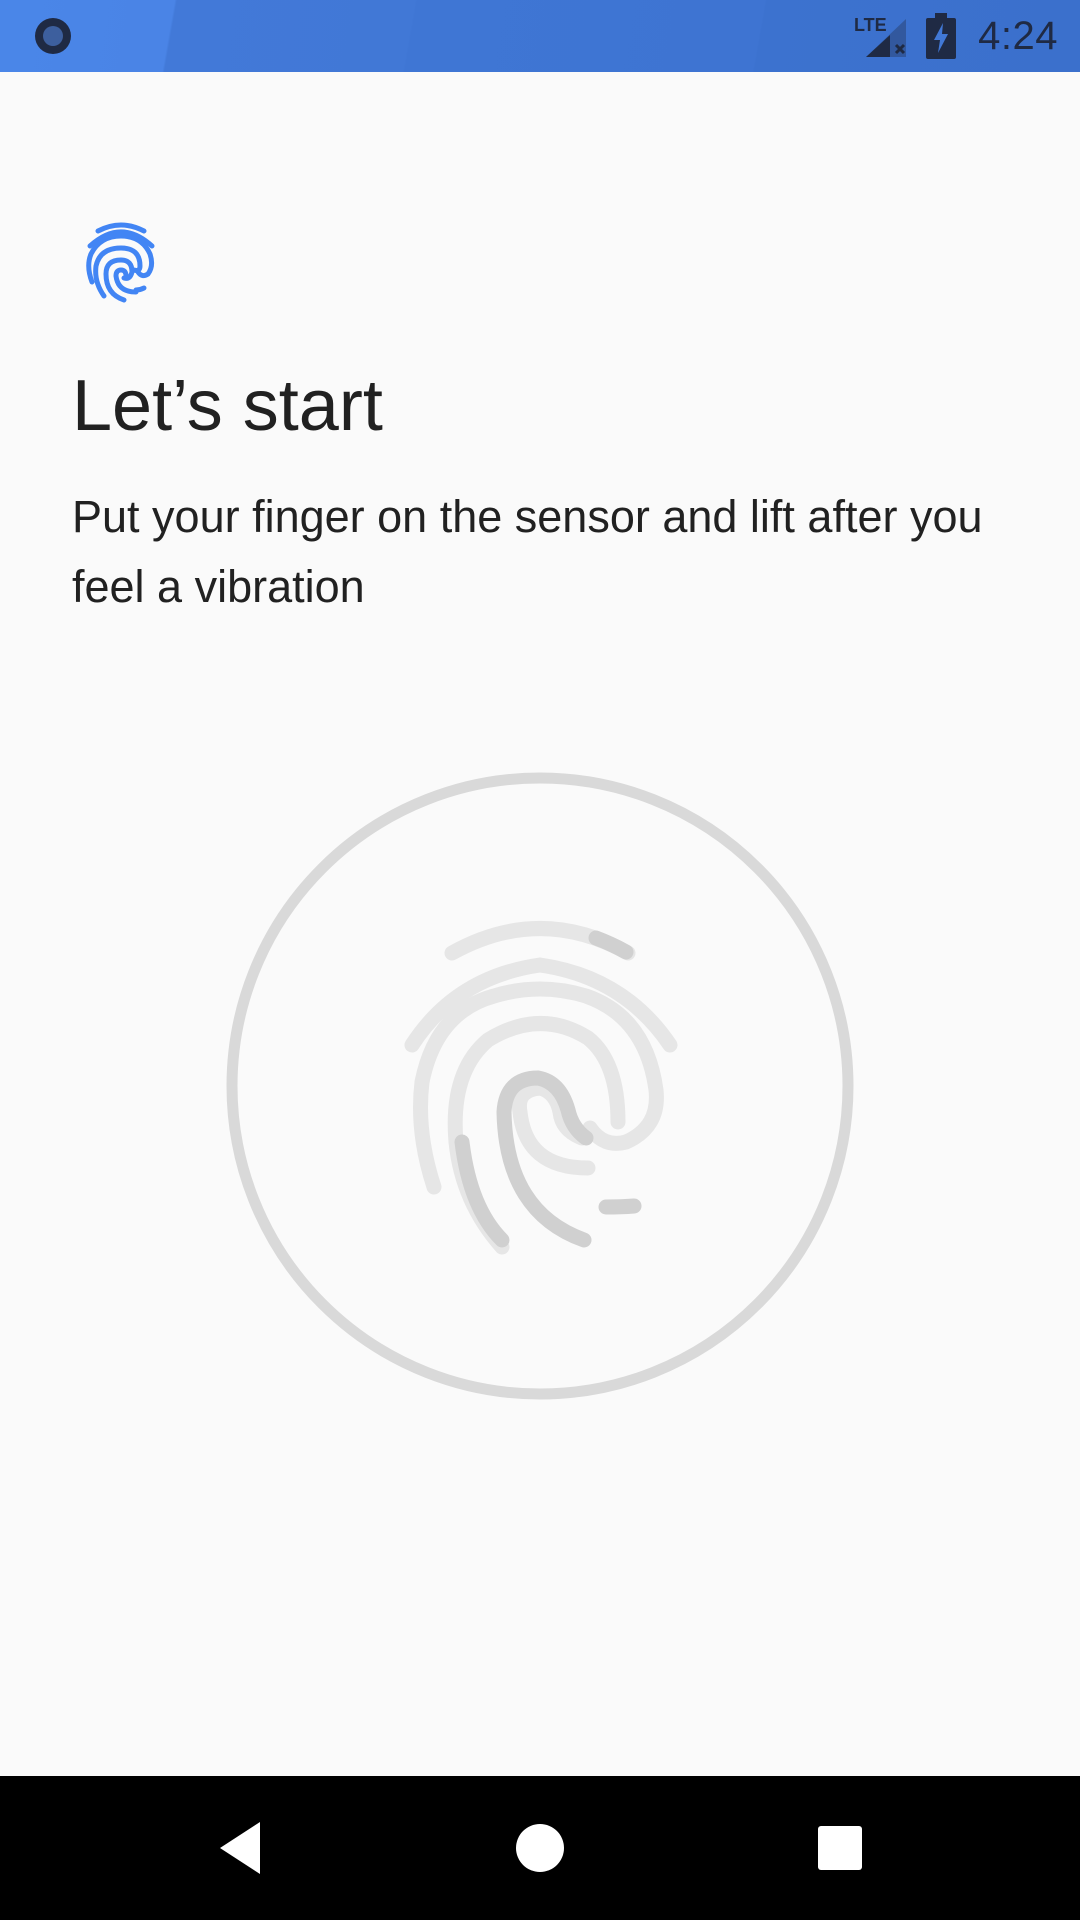 This screenshot has width=1080, height=1920. I want to click on status-time: 4:24, so click(1018, 35).